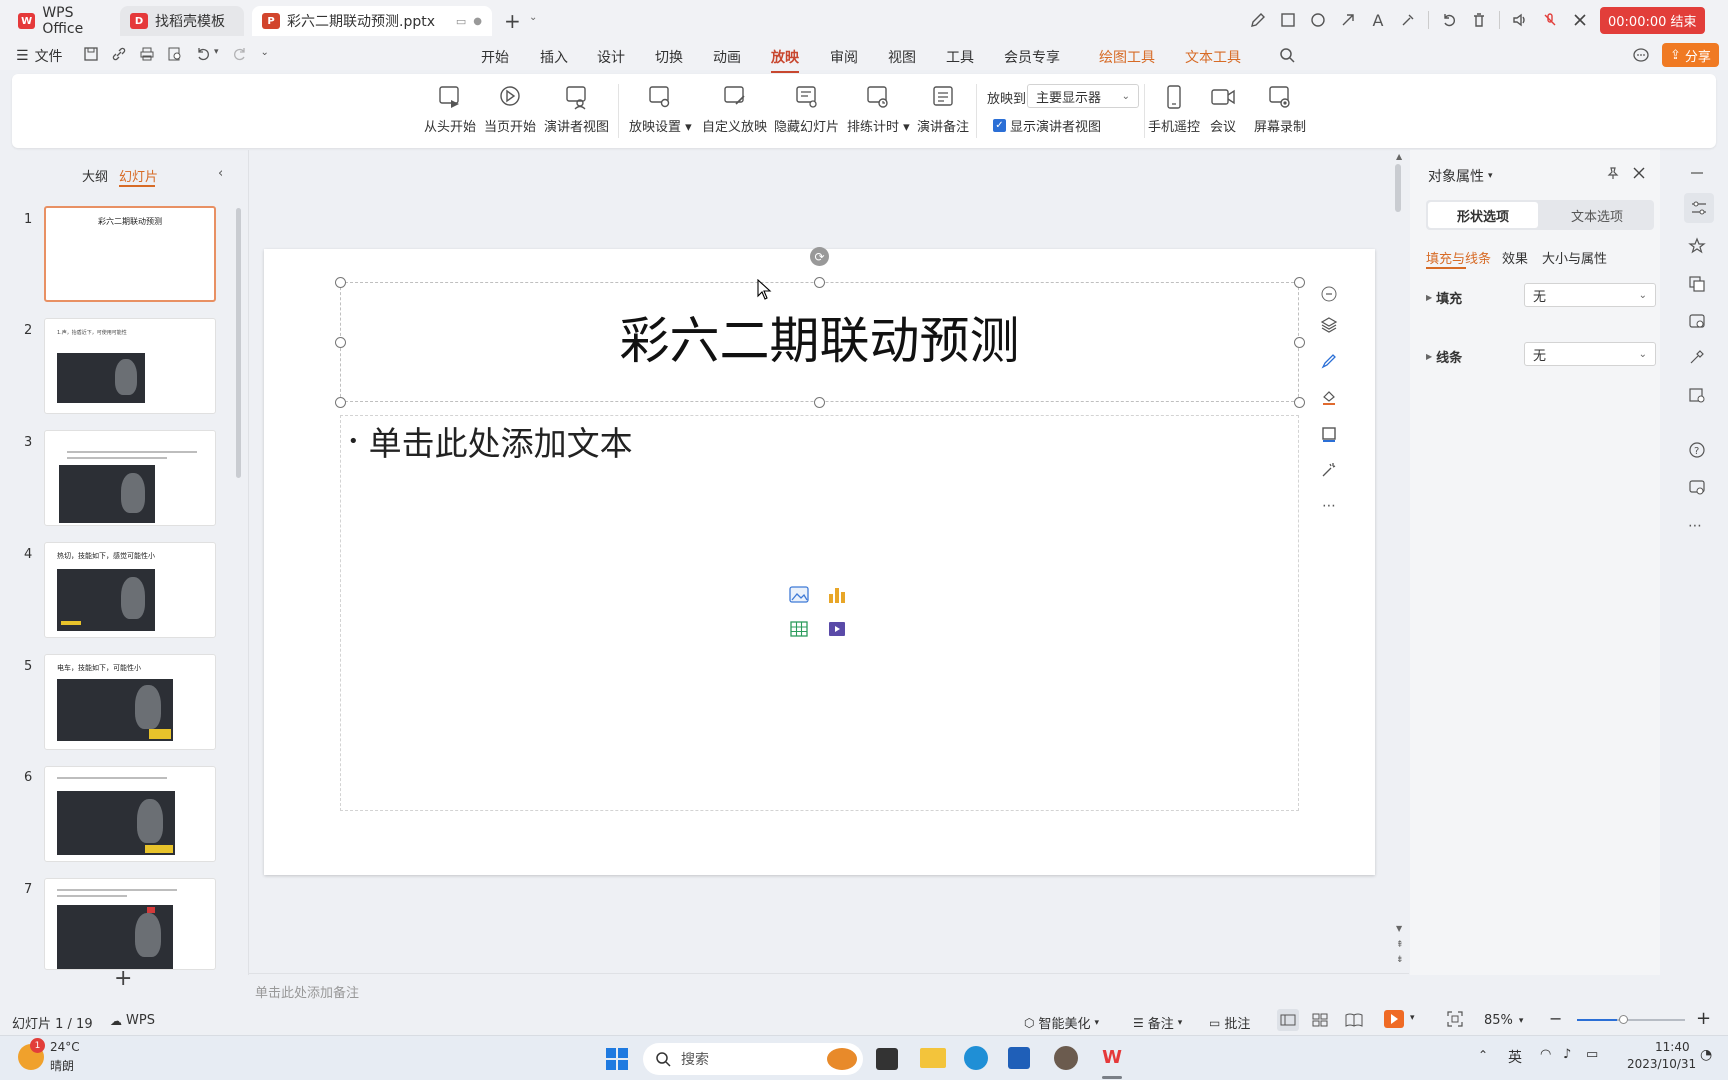 The width and height of the screenshot is (1728, 1080). Describe the element at coordinates (65, 1047) in the screenshot. I see `weather-temp: 24°C` at that location.